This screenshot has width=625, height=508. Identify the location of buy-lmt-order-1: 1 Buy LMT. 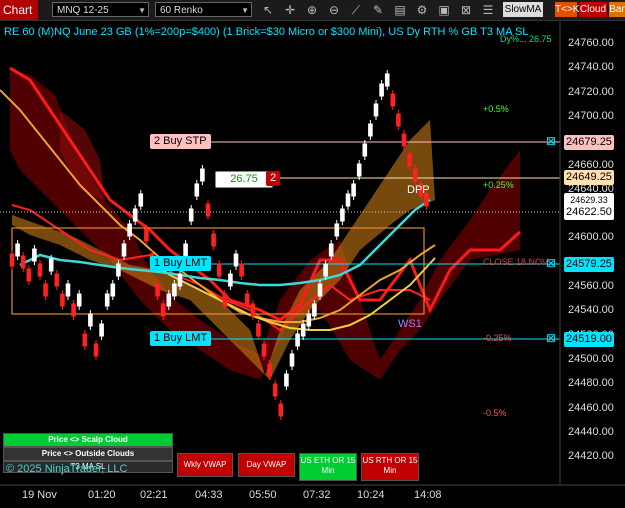
(181, 263).